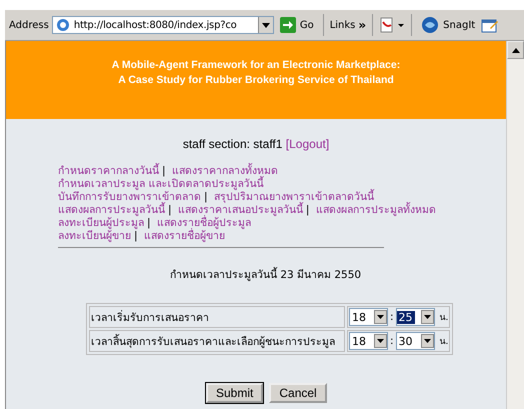 This screenshot has height=409, width=524. What do you see at coordinates (29, 25) in the screenshot?
I see `address-label: Address` at bounding box center [29, 25].